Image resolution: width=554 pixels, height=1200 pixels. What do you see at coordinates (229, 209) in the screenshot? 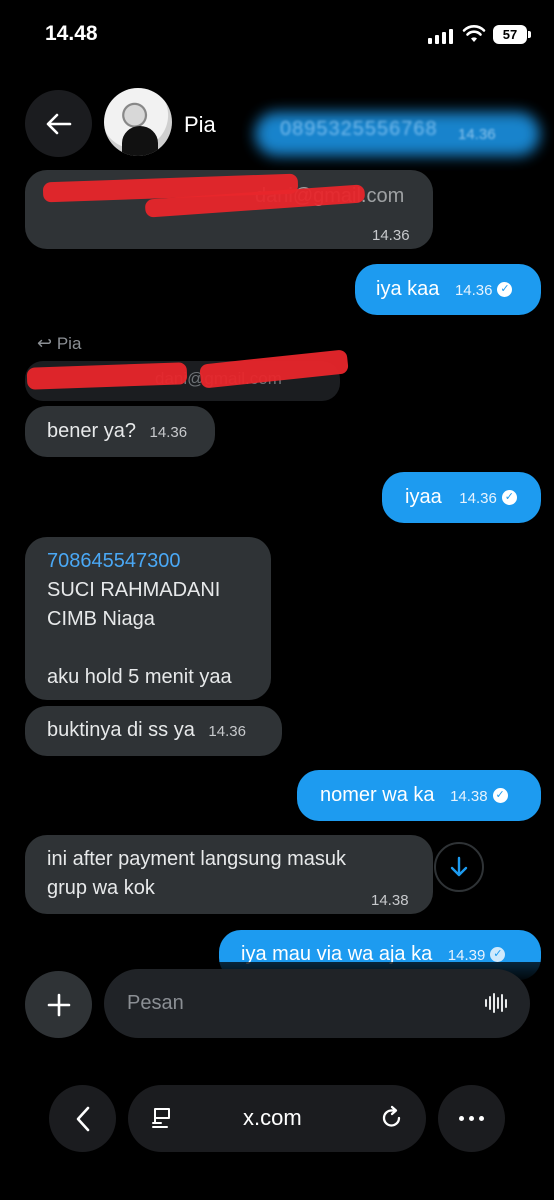
I see `message-incoming: dani@gmail.com 14.36` at bounding box center [229, 209].